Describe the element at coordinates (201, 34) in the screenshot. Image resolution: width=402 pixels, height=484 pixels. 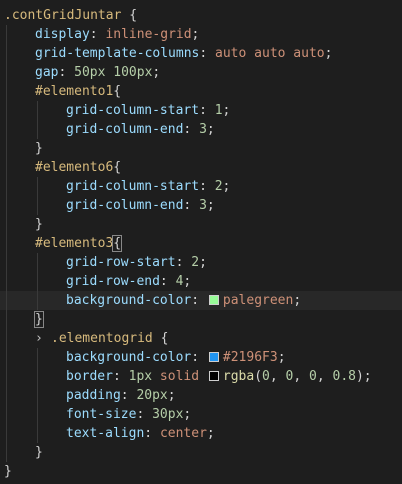
I see `code-line: display: inline-grid;` at that location.